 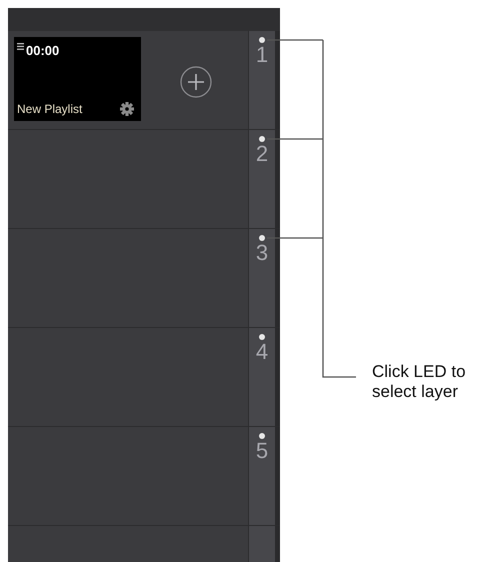 I want to click on settings-icon, so click(x=127, y=109).